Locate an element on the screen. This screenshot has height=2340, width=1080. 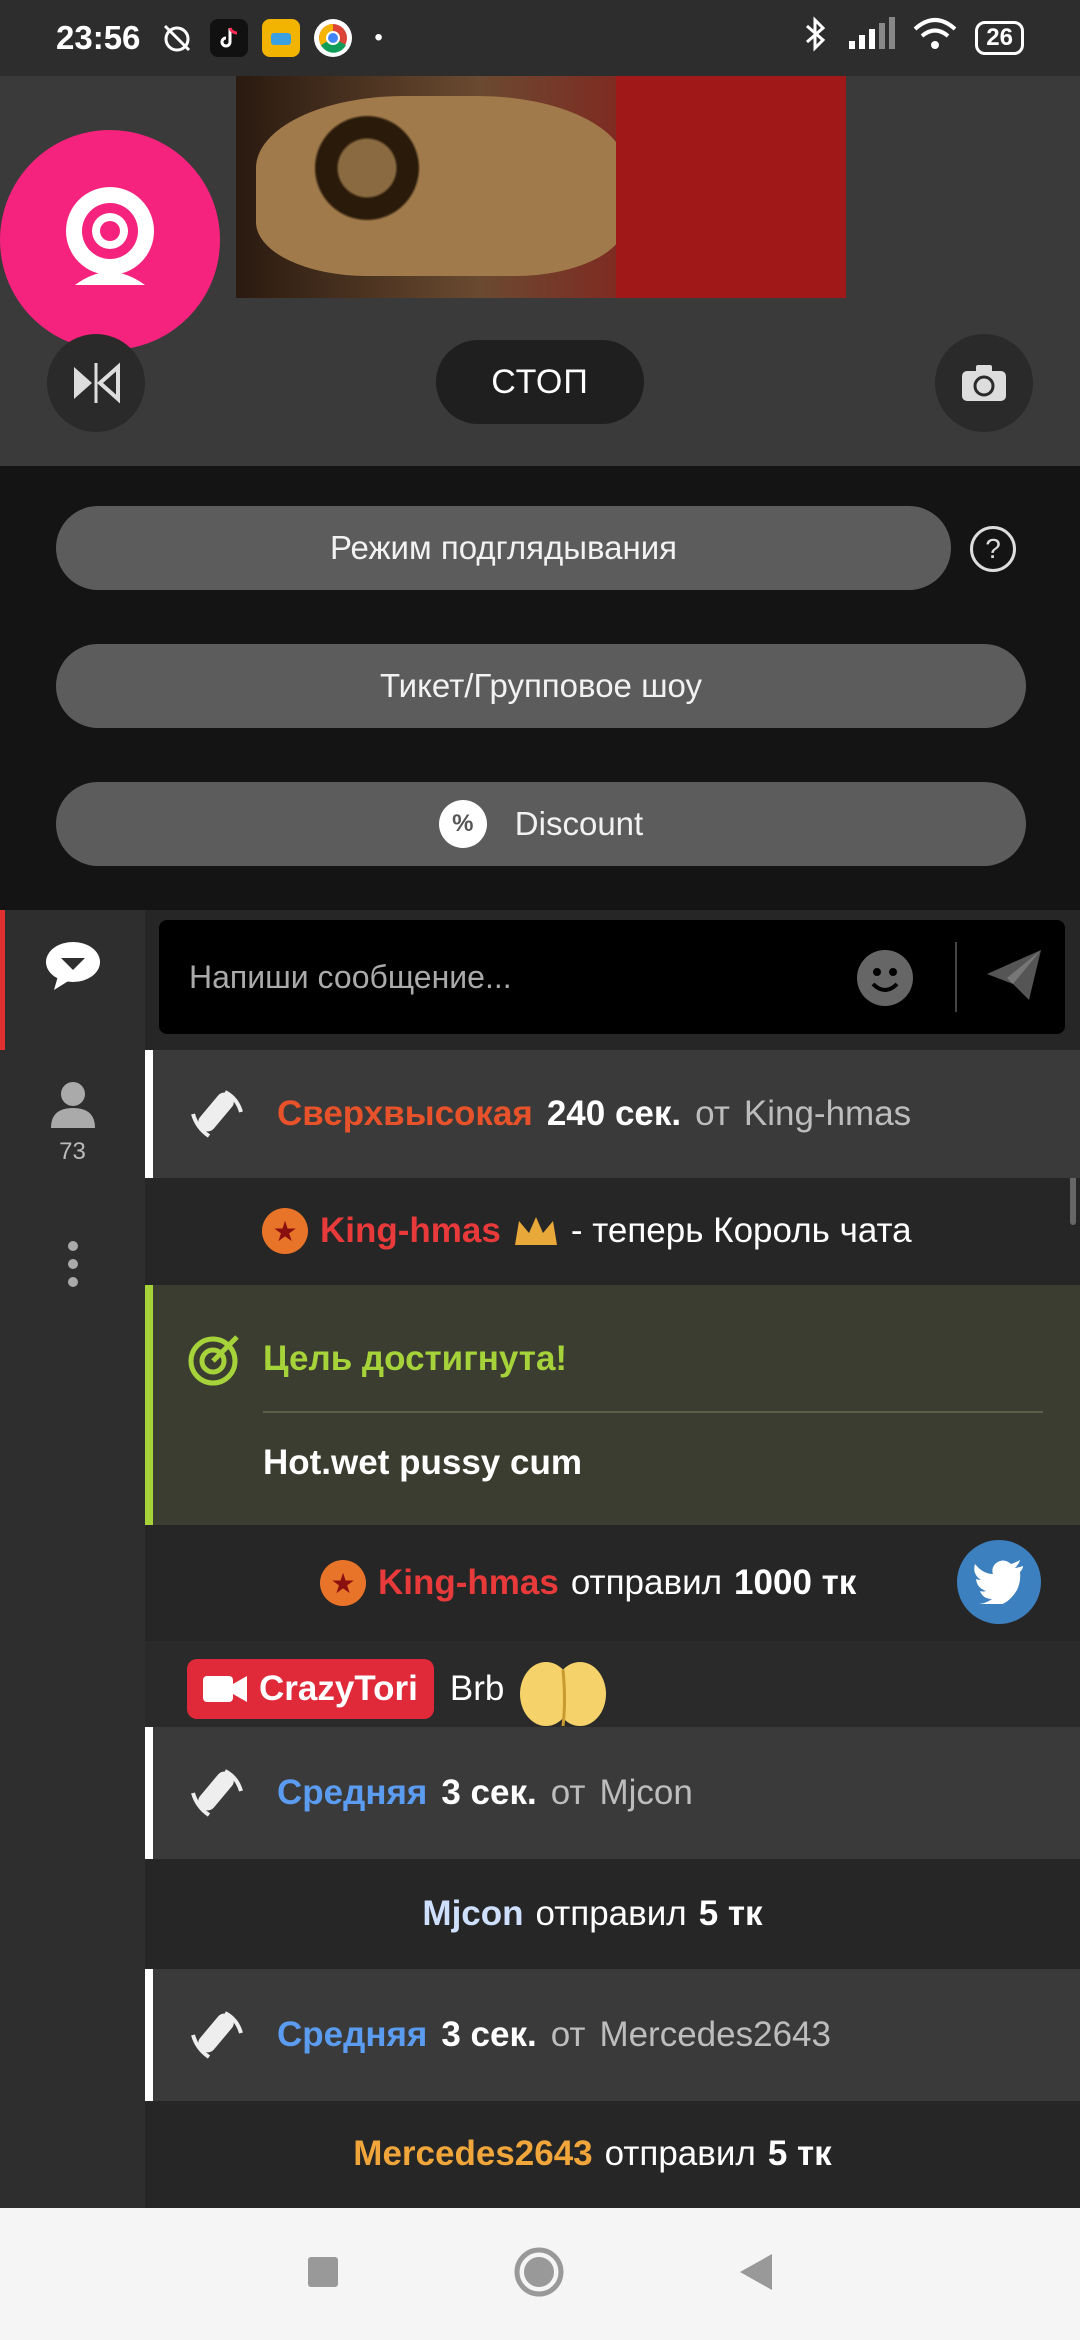
goal-text: Hot.wet pussy cum is located at coordinates (422, 1462).